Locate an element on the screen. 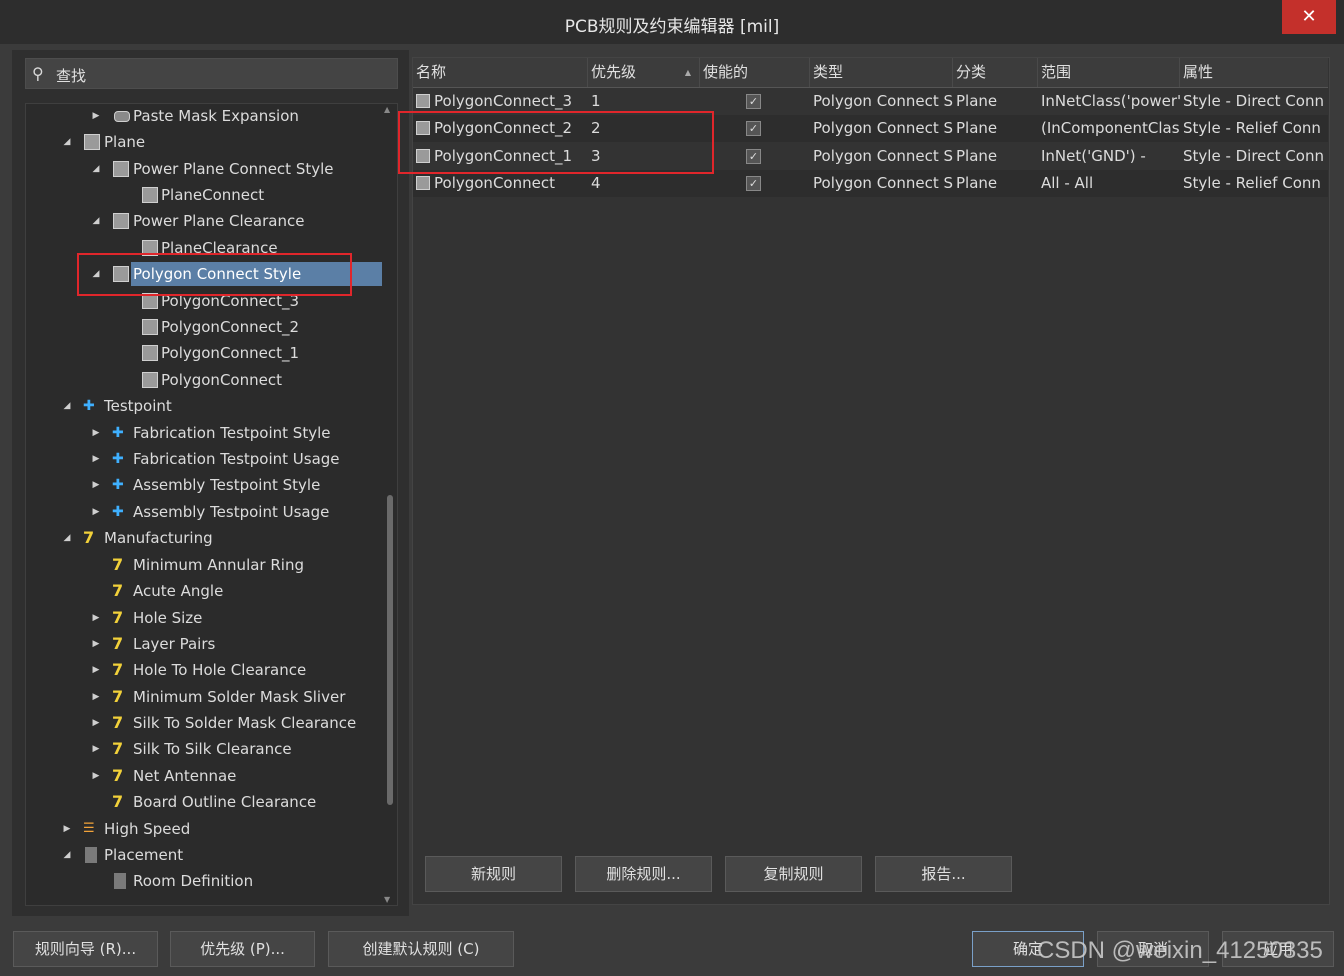 This screenshot has height=976, width=1344. tree-item-high-speed: ▶ ☰ High Speed is located at coordinates (221, 829).